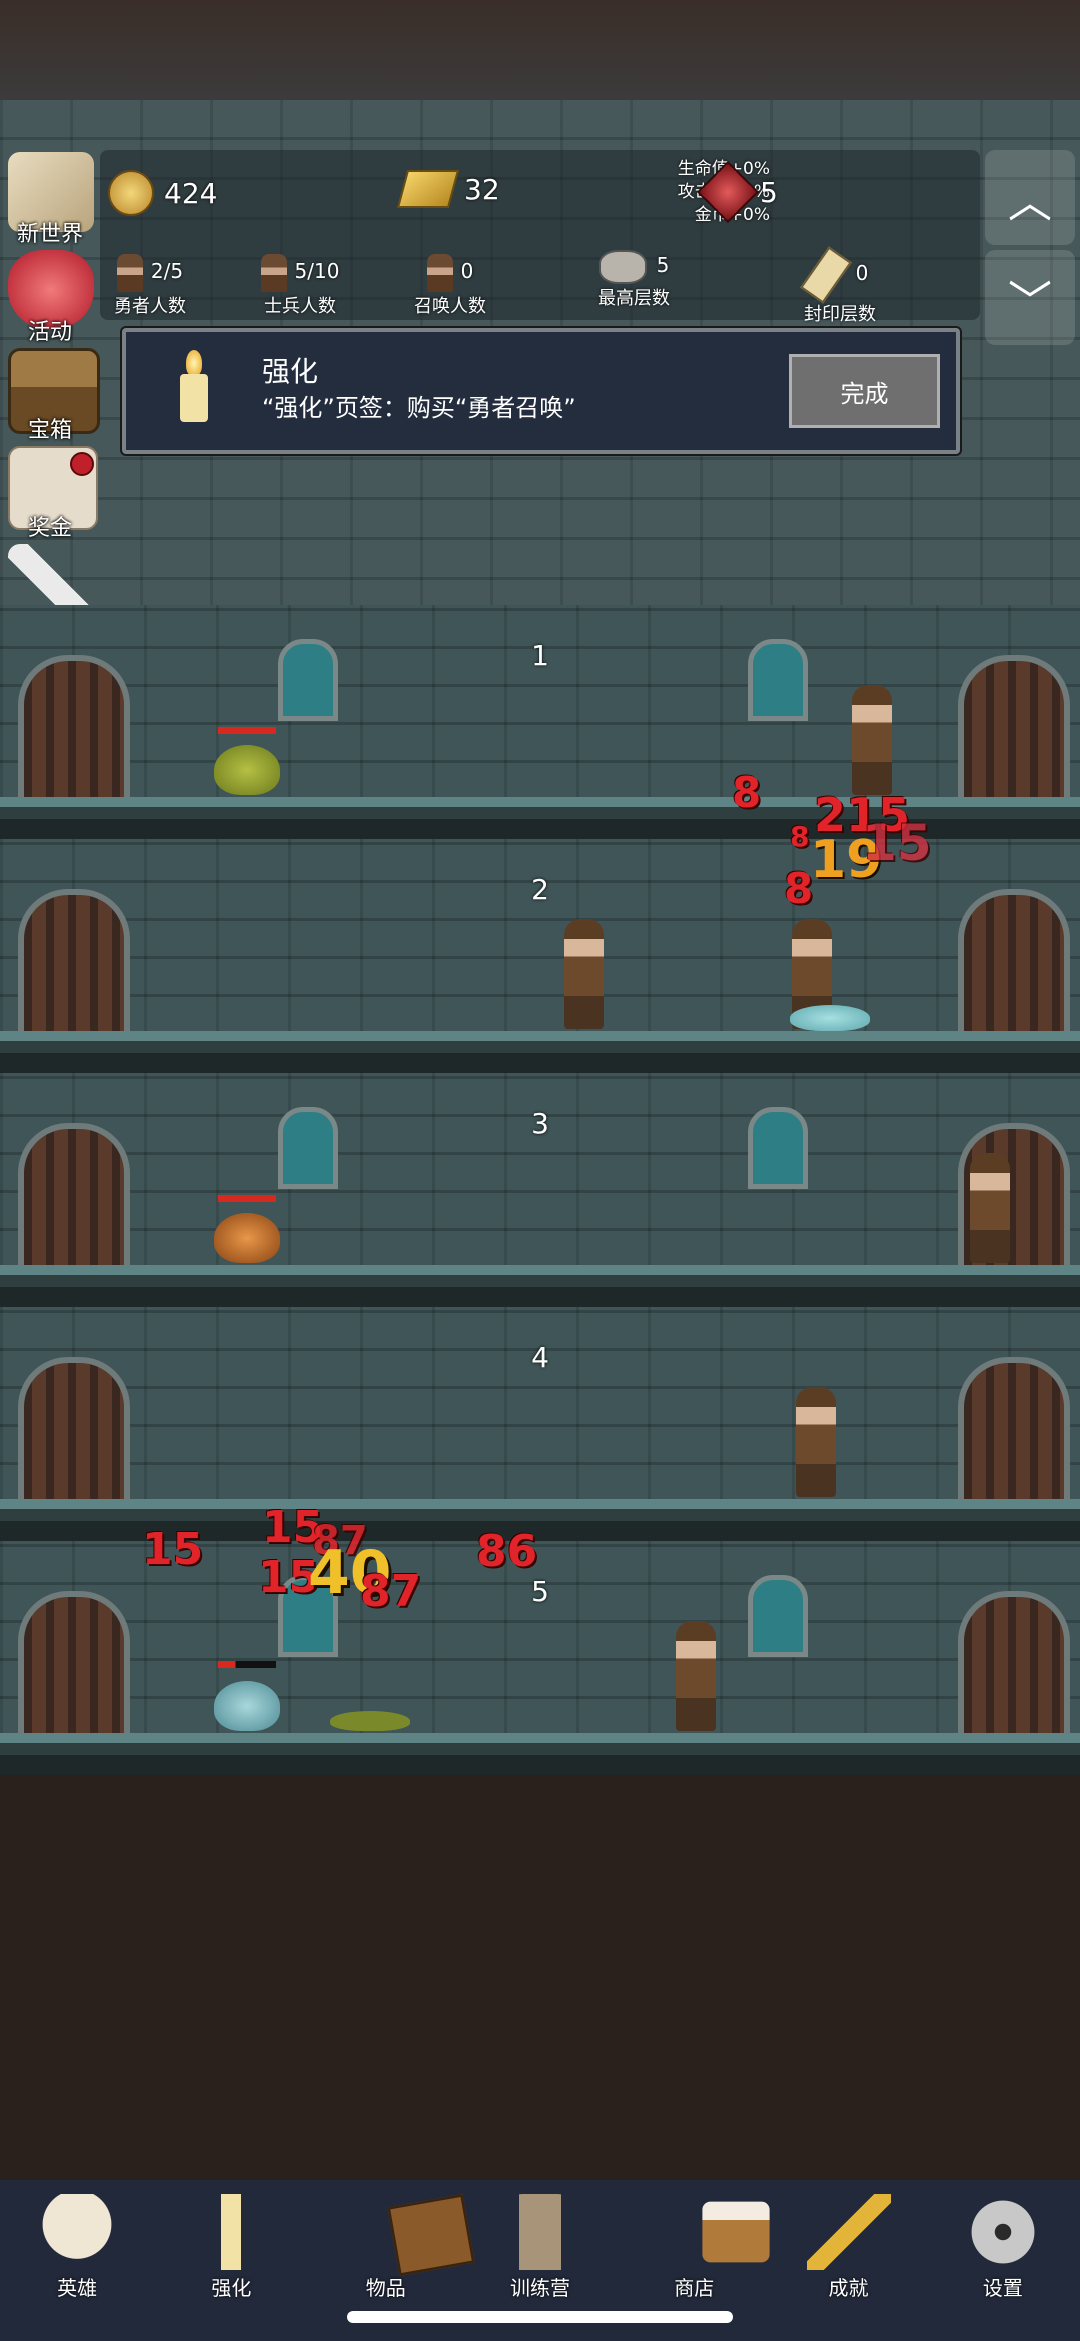 The height and width of the screenshot is (2341, 1080). What do you see at coordinates (1002, 2232) in the screenshot?
I see `gear-icon` at bounding box center [1002, 2232].